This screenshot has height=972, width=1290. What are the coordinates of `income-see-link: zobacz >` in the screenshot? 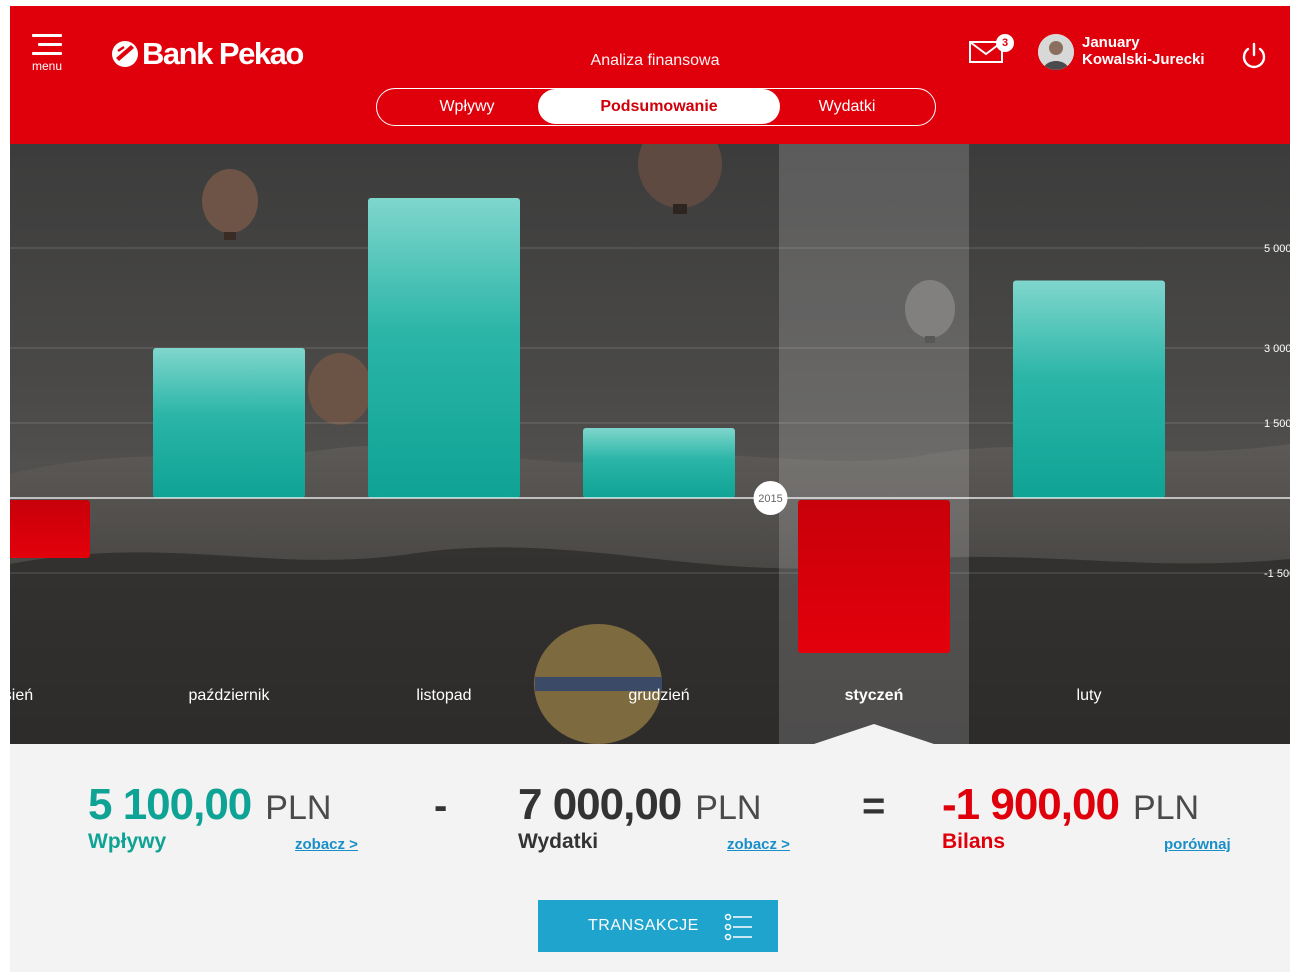 It's located at (326, 844).